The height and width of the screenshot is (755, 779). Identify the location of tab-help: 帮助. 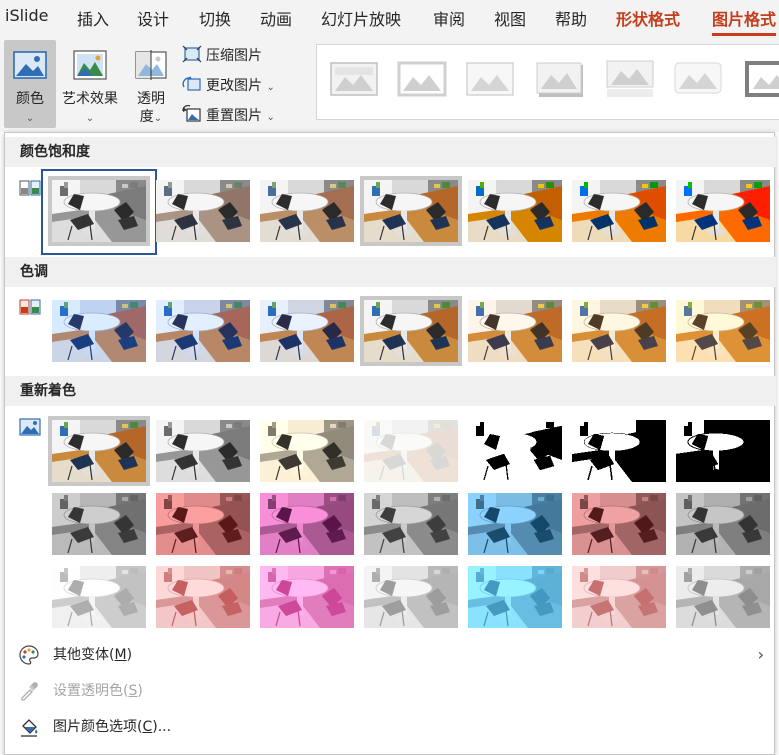
(571, 18).